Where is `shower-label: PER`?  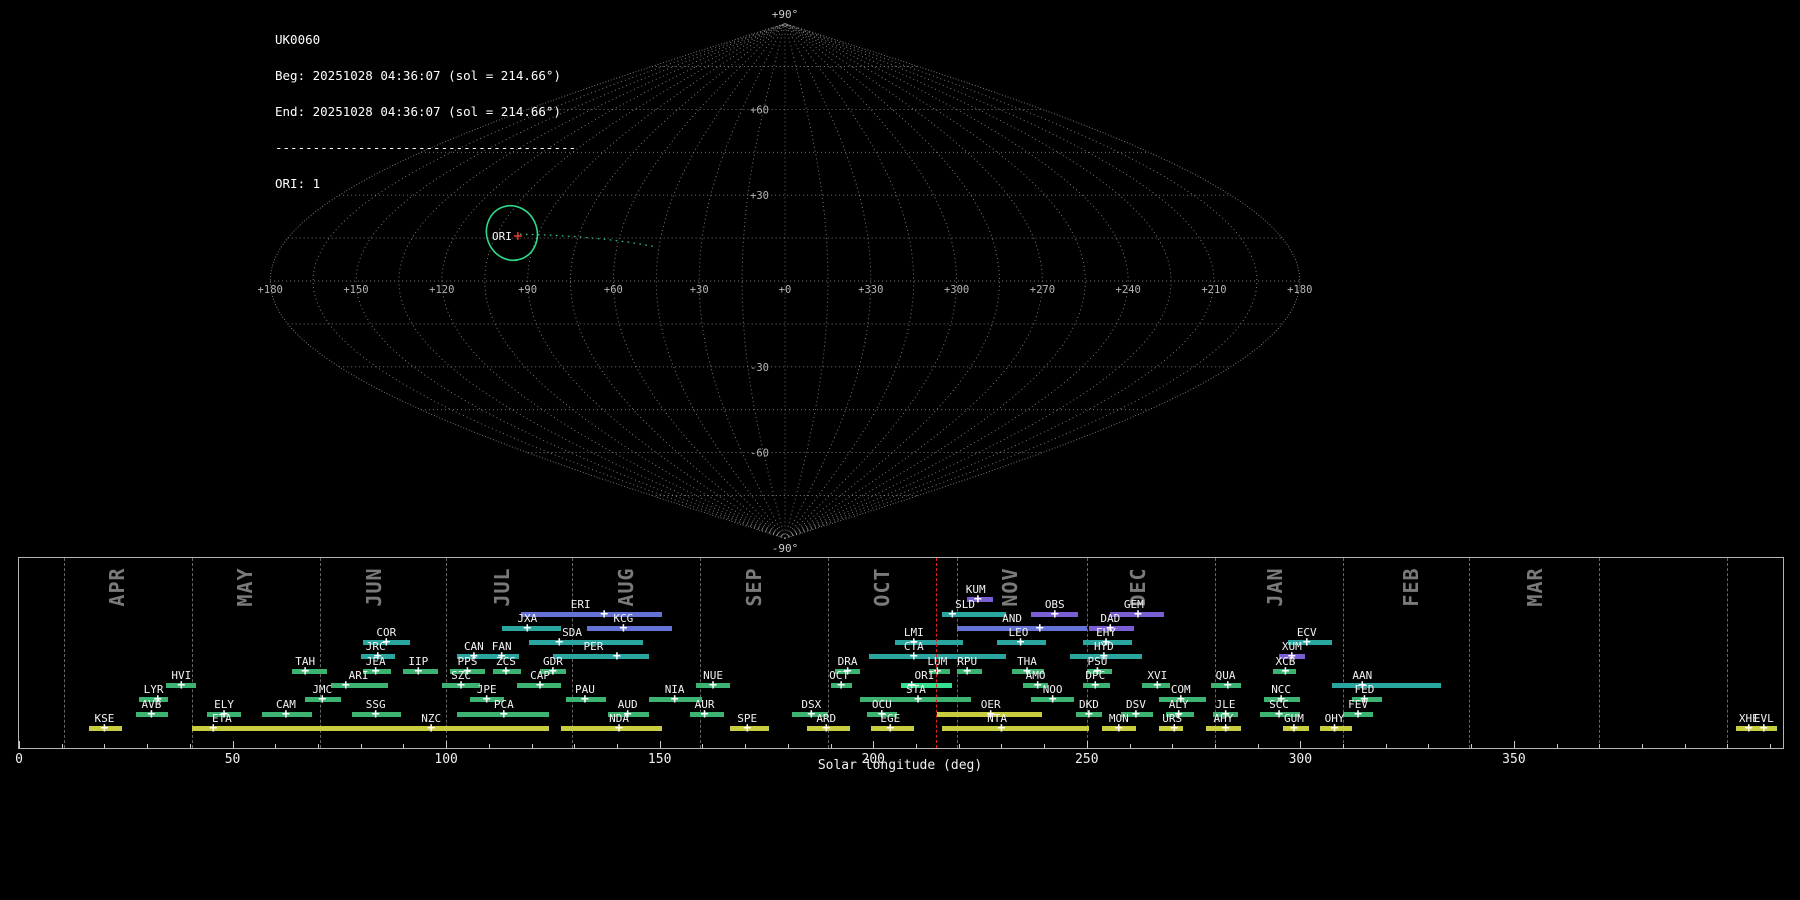
shower-label: PER is located at coordinates (593, 646).